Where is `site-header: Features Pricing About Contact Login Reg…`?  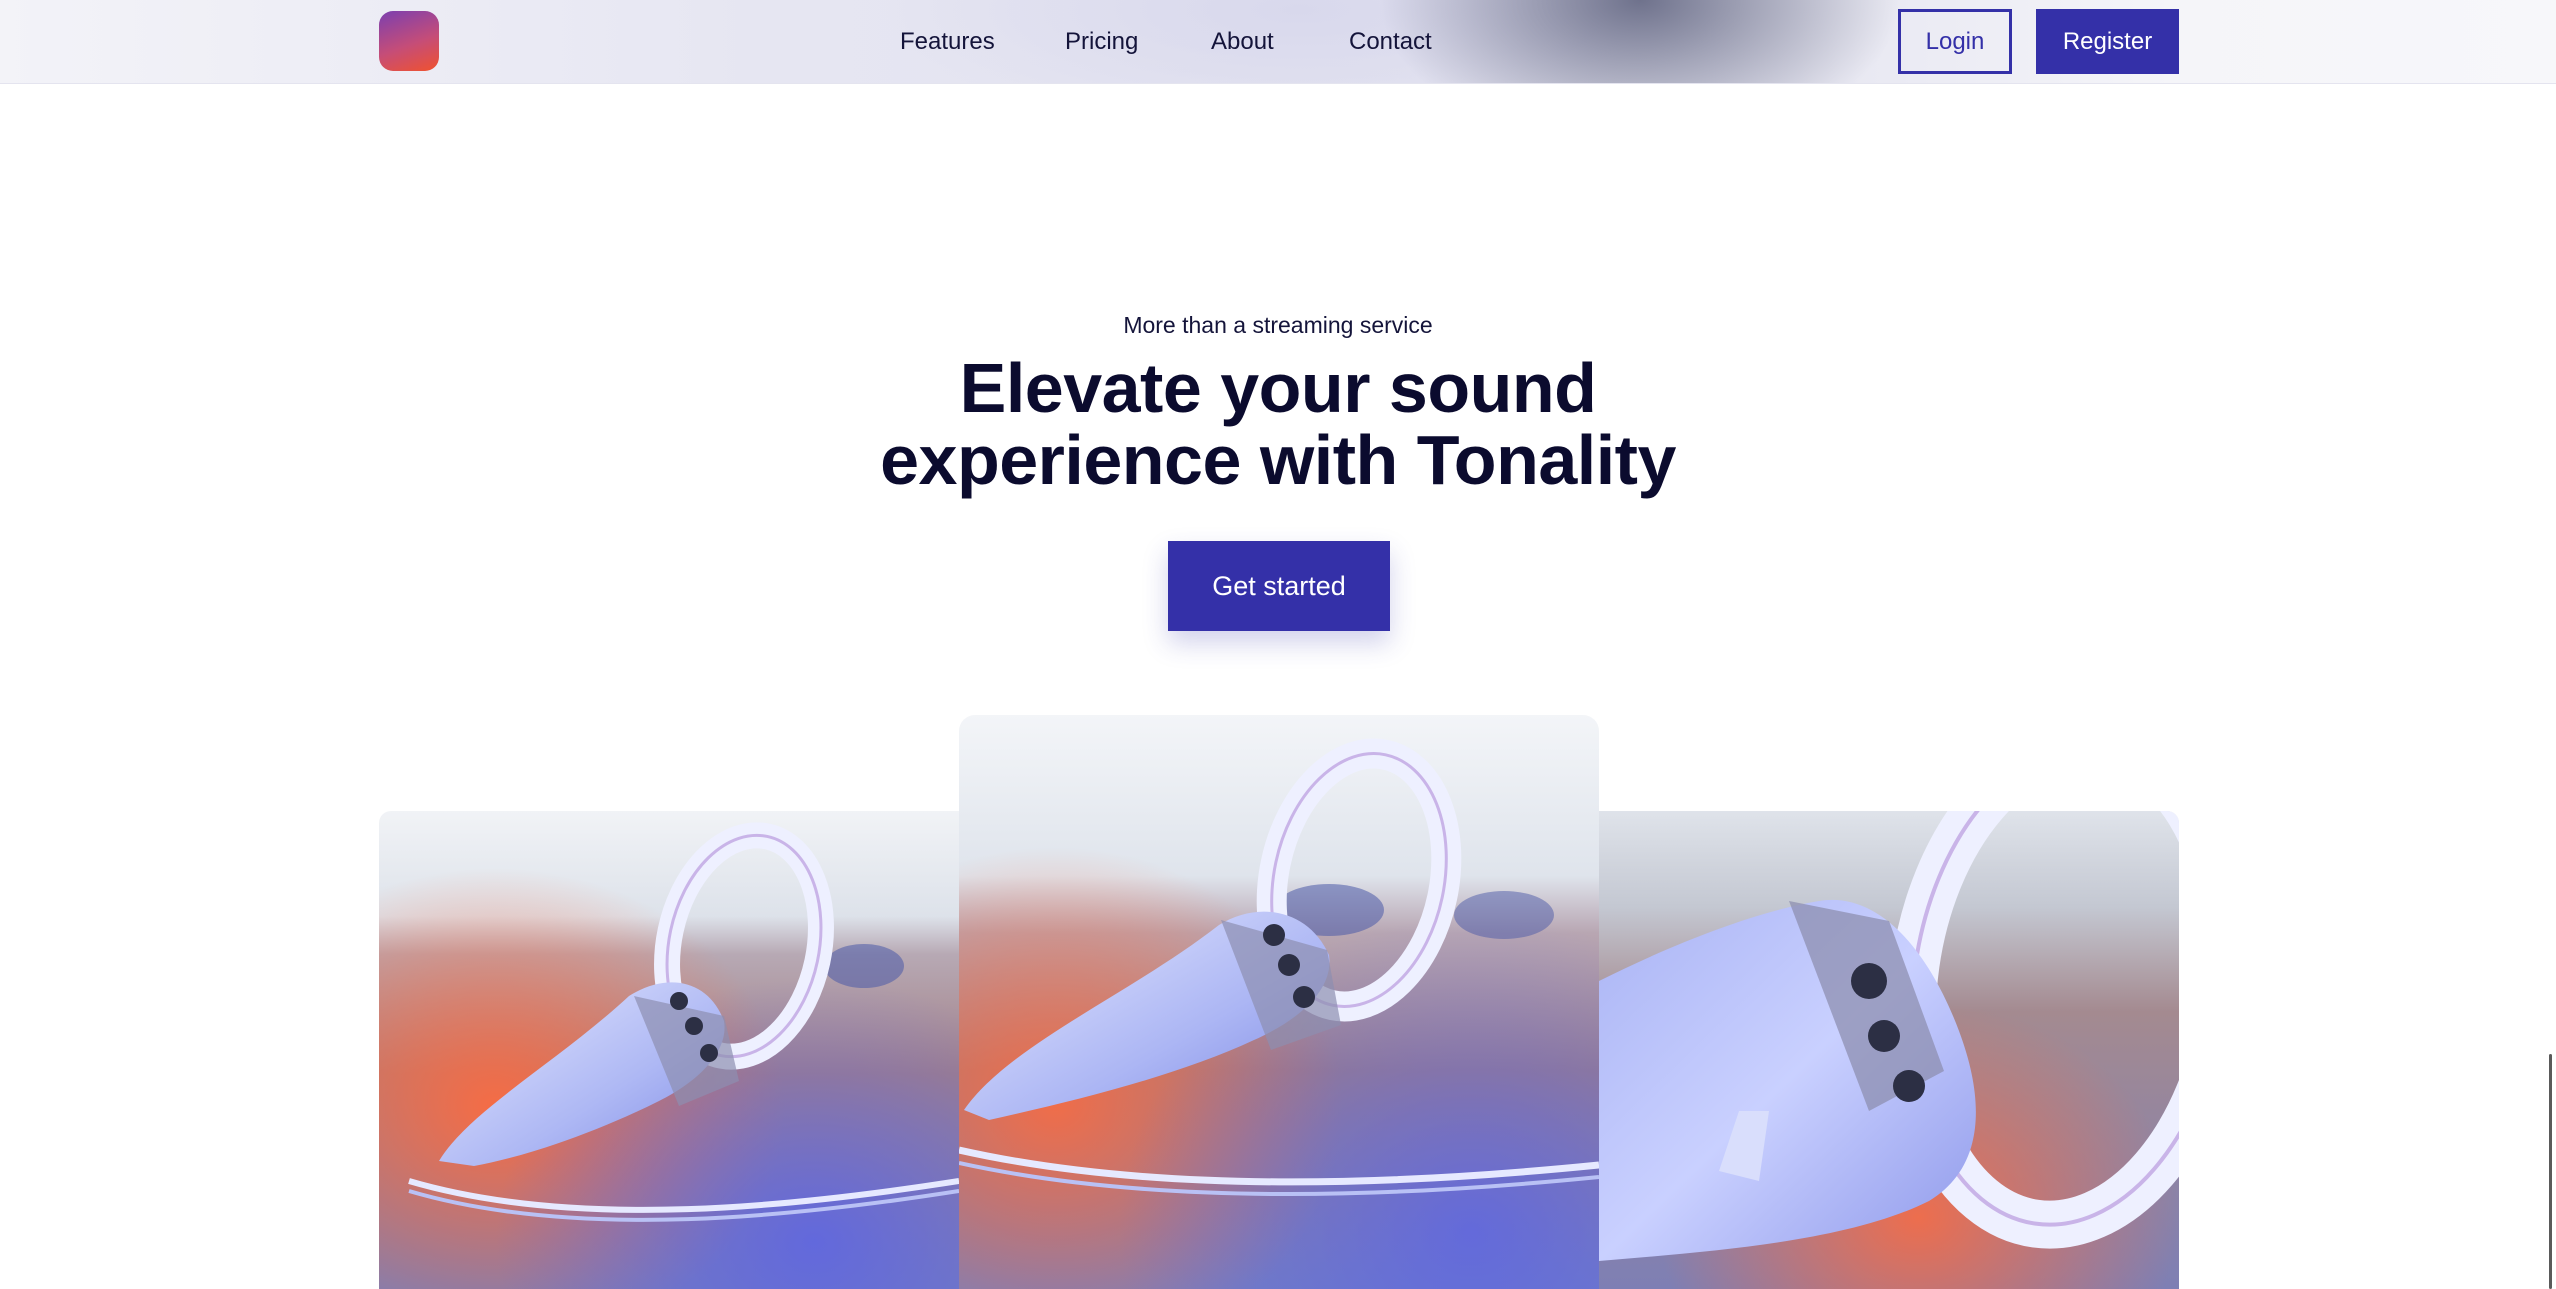
site-header: Features Pricing About Contact Login Reg… is located at coordinates (1278, 42).